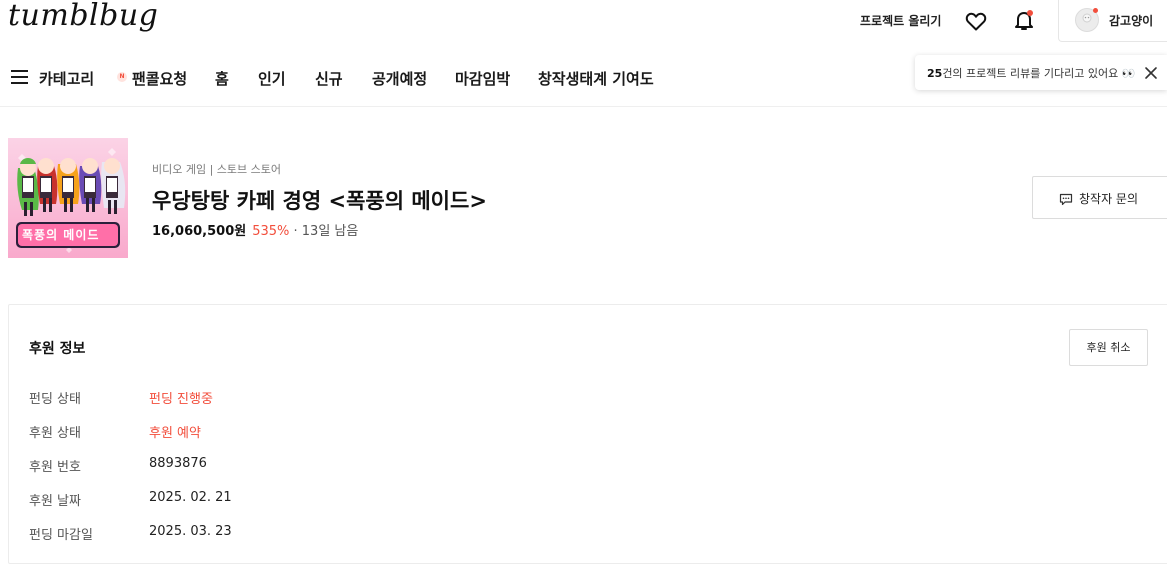  What do you see at coordinates (1108, 347) in the screenshot?
I see `cancel-sponsorship-button: 후원 취소` at bounding box center [1108, 347].